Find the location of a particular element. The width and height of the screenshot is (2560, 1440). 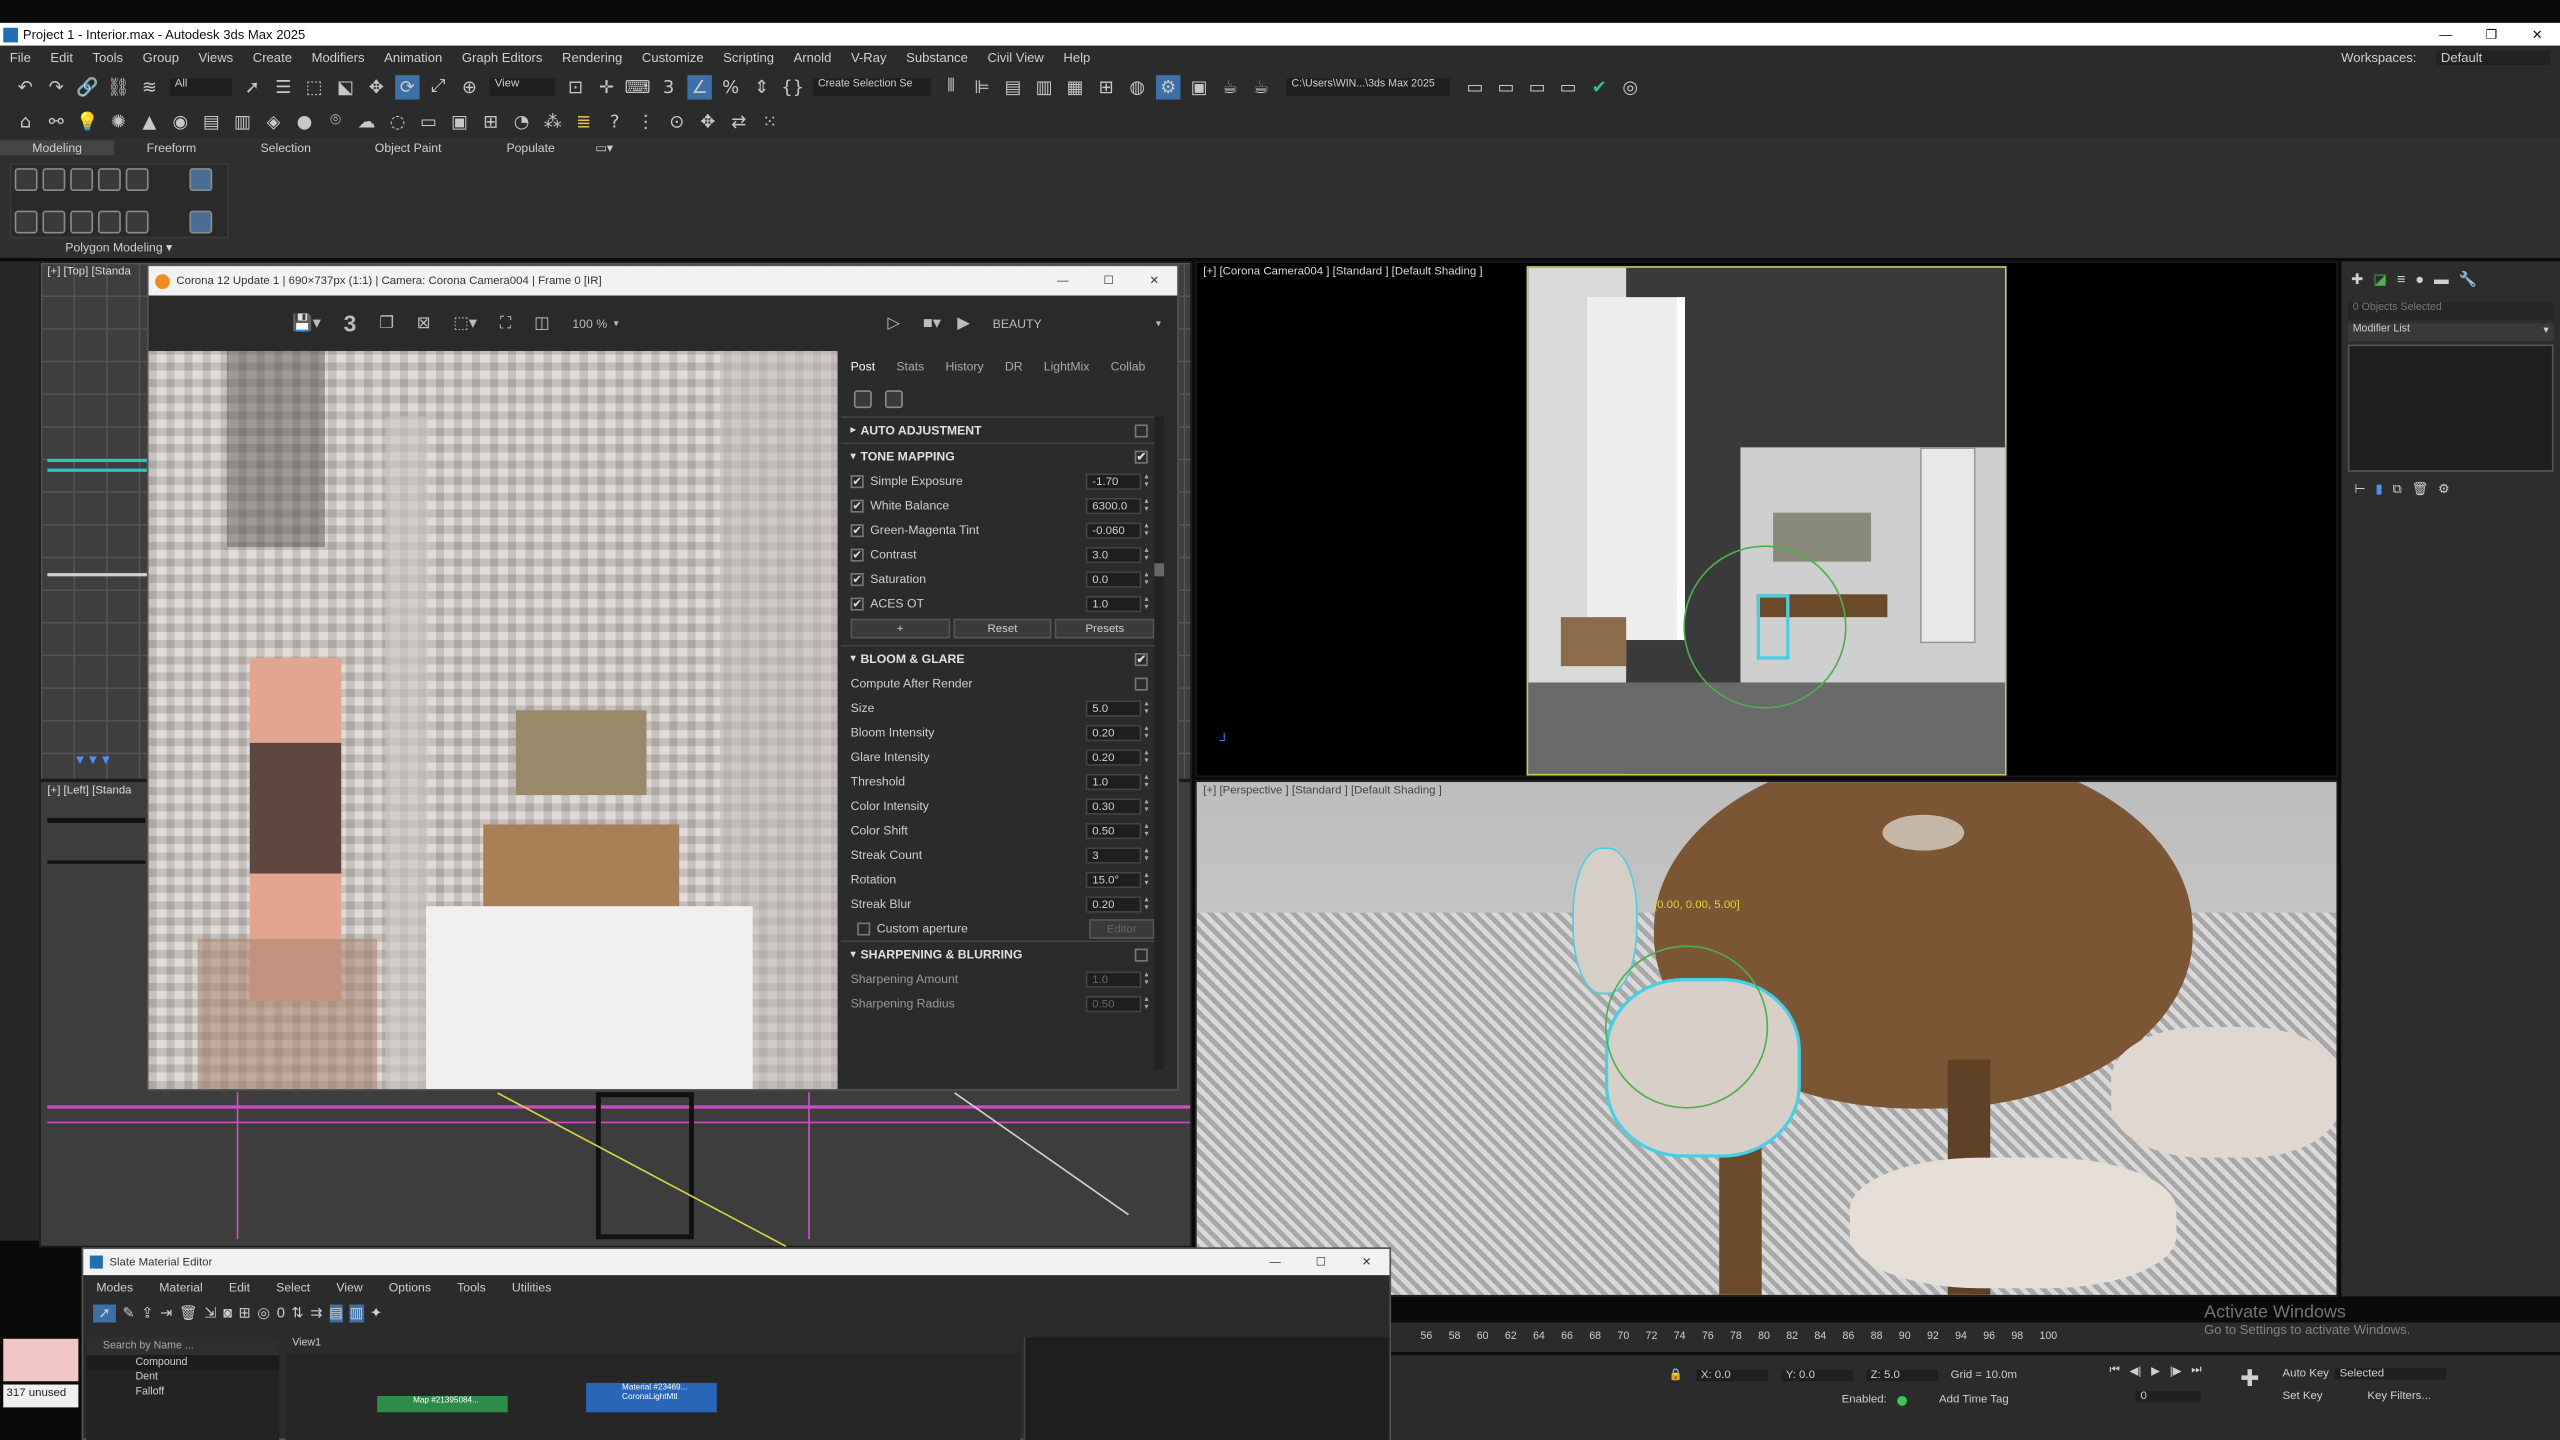

streak-count-spinner: 3 is located at coordinates (1113, 854).